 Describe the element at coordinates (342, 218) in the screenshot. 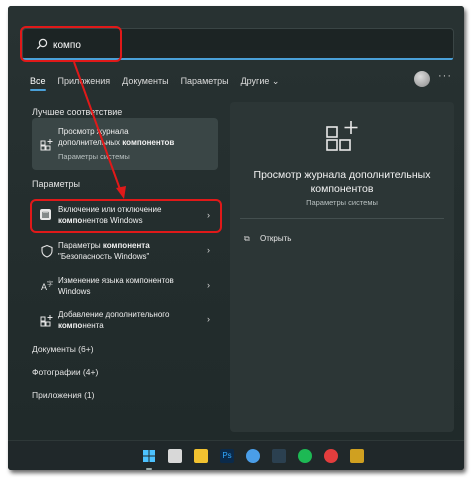

I see `divider` at that location.